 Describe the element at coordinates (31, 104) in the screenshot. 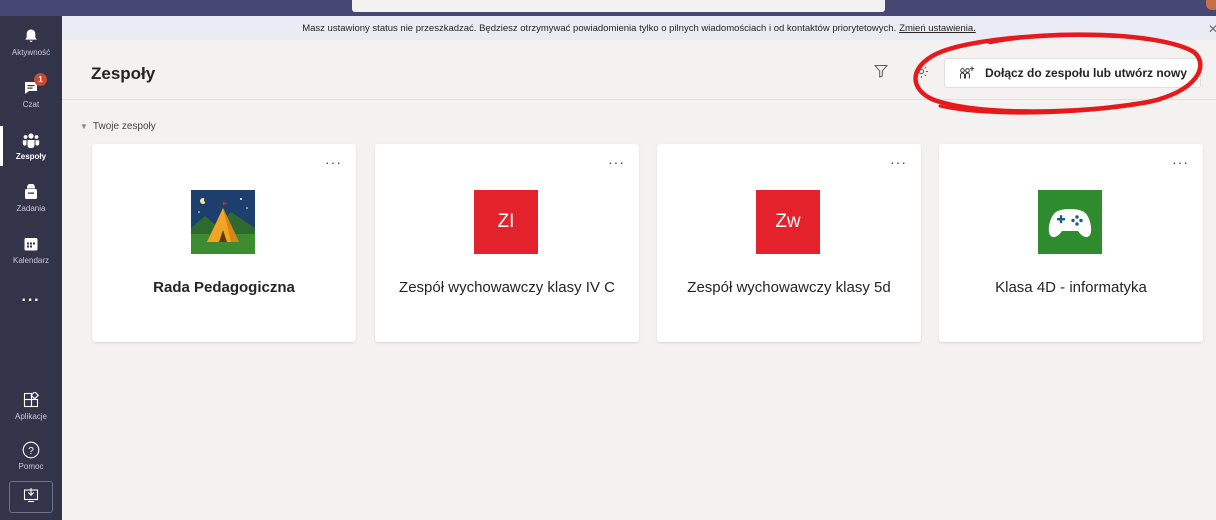

I see `rail-label: Czat` at that location.